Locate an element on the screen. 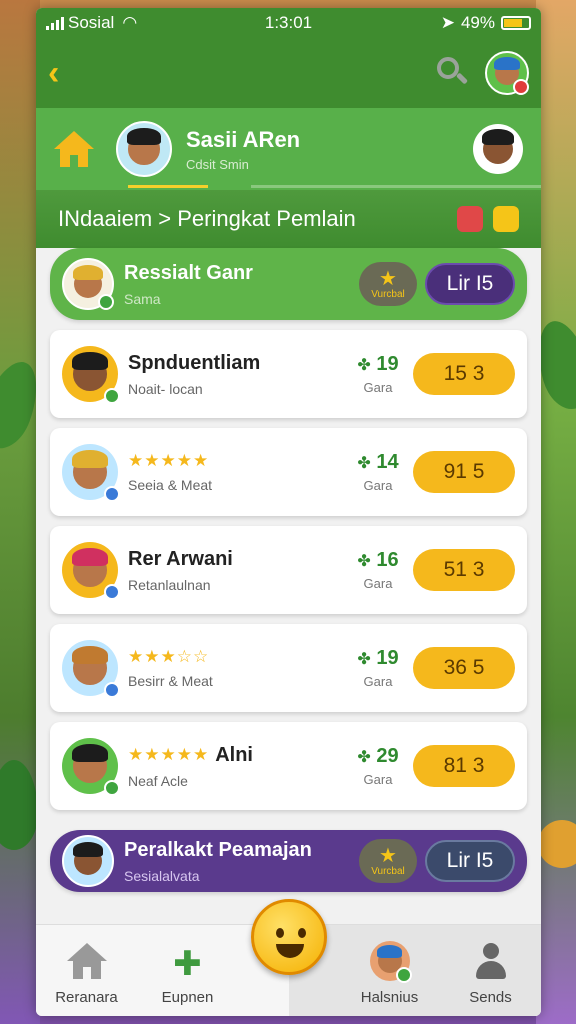 The width and height of the screenshot is (576, 1024). tab-reranara: Reranara is located at coordinates (86, 970).